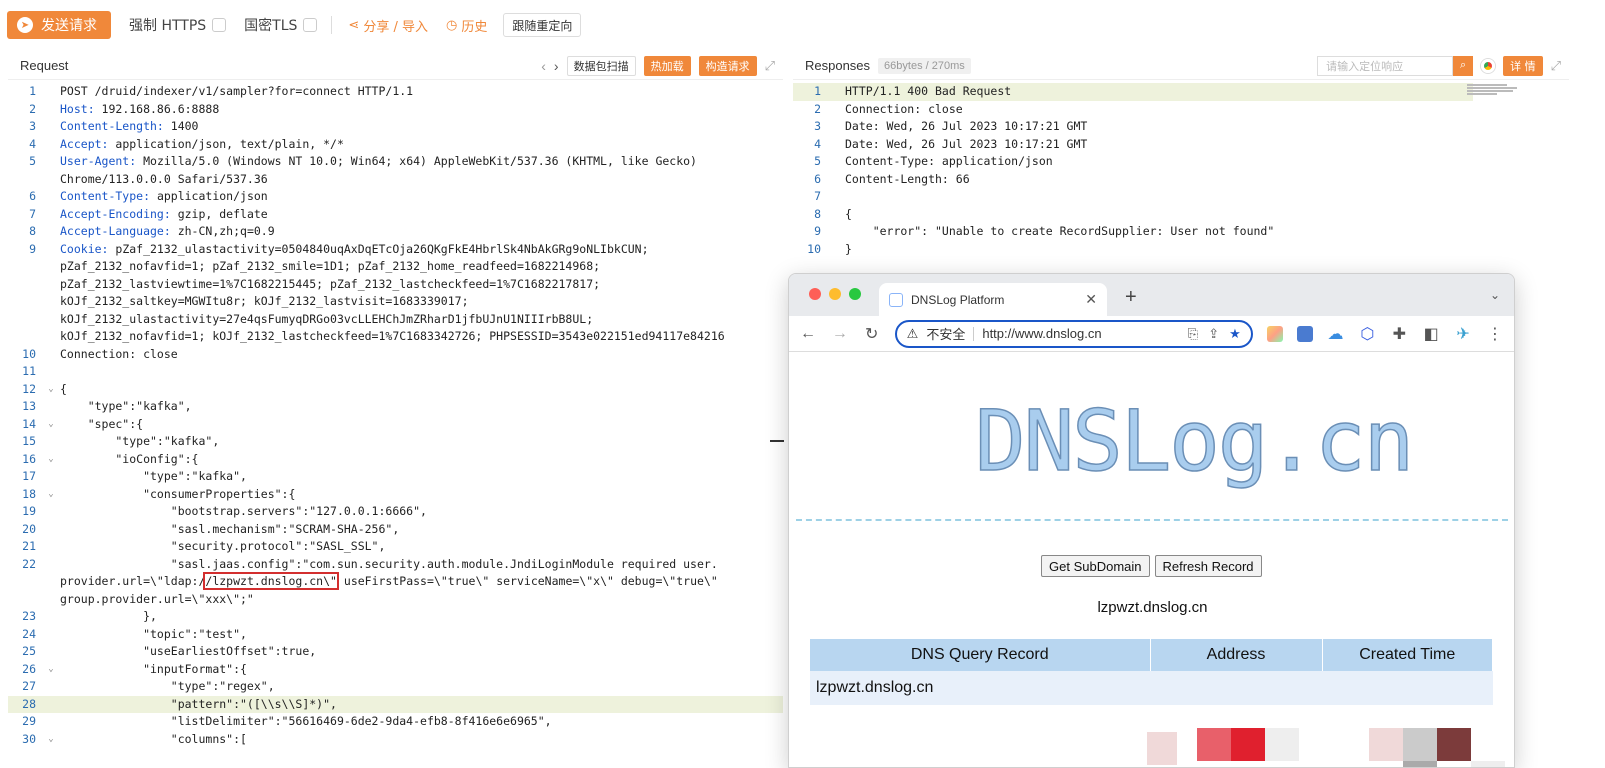 The image size is (1605, 768). I want to click on splitter-handle, so click(777, 441).